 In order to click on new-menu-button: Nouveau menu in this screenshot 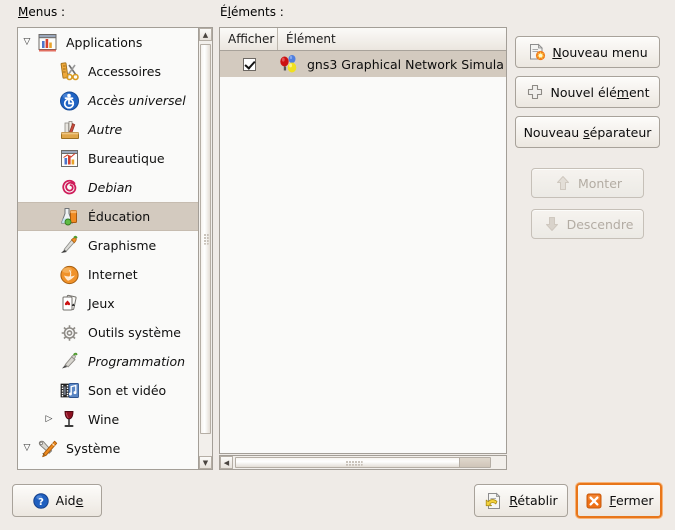, I will do `click(587, 52)`.